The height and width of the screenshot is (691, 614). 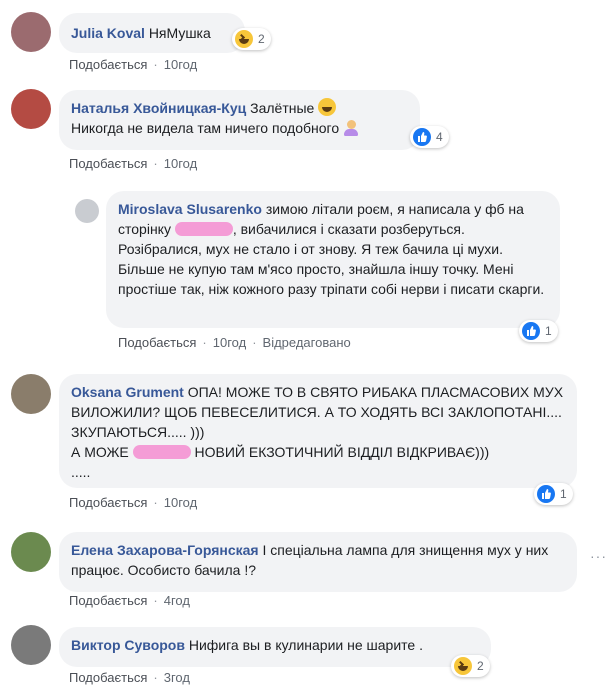 What do you see at coordinates (179, 33) in the screenshot?
I see `comment-text: НяМушка` at bounding box center [179, 33].